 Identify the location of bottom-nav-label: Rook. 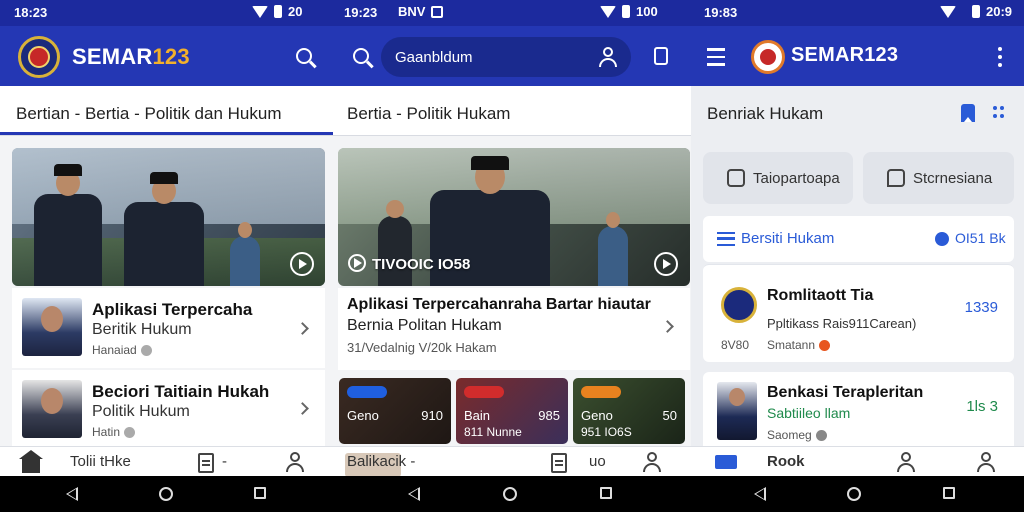
(786, 461).